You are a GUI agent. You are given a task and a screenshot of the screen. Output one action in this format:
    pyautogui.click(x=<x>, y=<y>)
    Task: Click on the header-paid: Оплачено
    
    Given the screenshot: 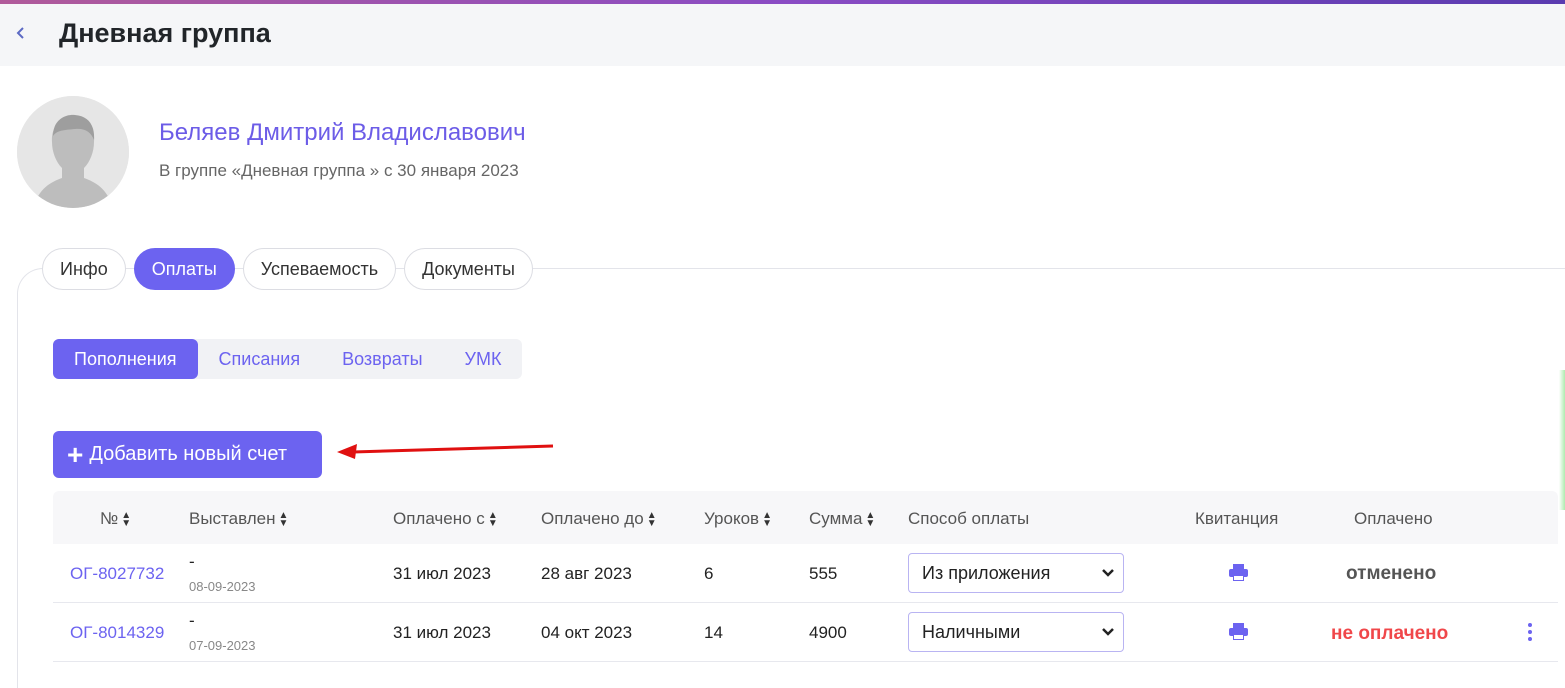 What is the action you would take?
    pyautogui.click(x=1393, y=518)
    